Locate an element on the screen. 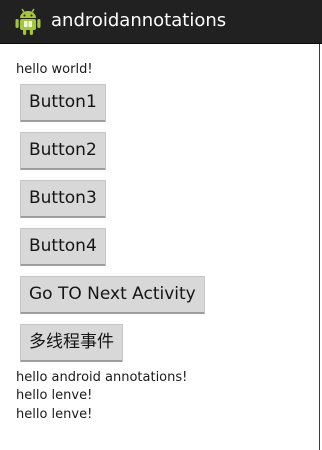 The image size is (322, 450). button1: Button1 is located at coordinates (63, 103).